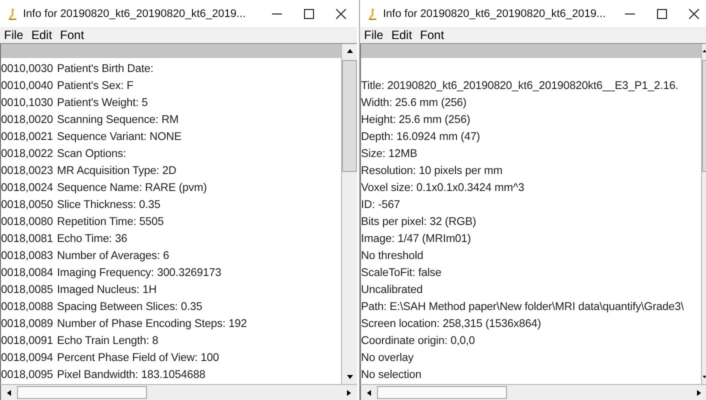  I want to click on info-line: Scanning Sequence: RM, so click(117, 120).